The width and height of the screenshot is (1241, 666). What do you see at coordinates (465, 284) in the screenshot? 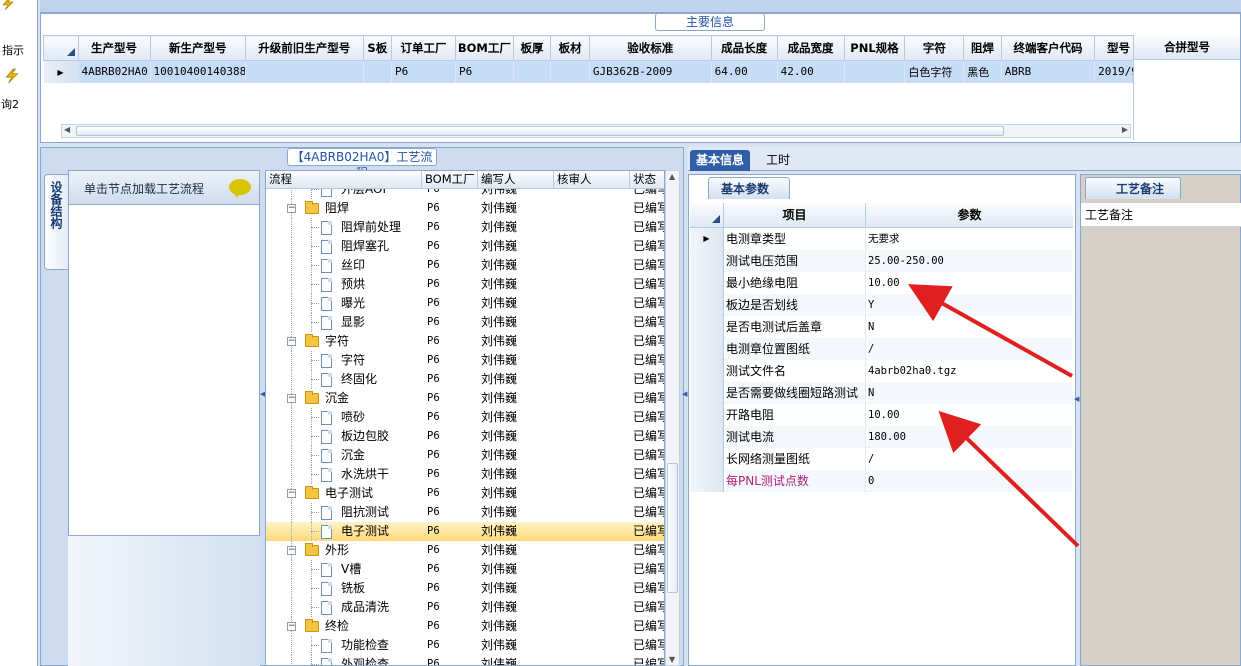
I see `tree-row: 预烘 P6 刘伟巍 已编写` at bounding box center [465, 284].